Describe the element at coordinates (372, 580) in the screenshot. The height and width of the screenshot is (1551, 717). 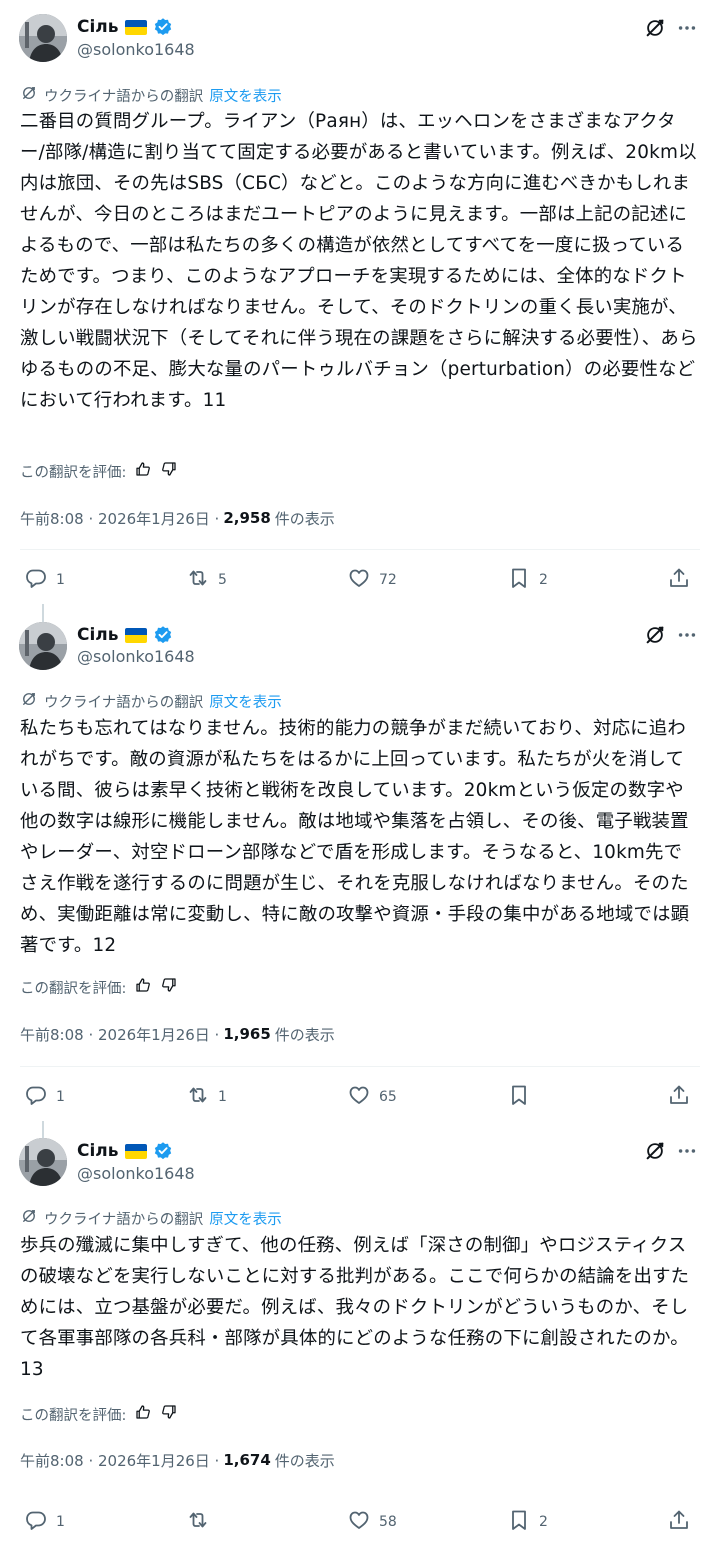
I see `like-button: 72` at that location.